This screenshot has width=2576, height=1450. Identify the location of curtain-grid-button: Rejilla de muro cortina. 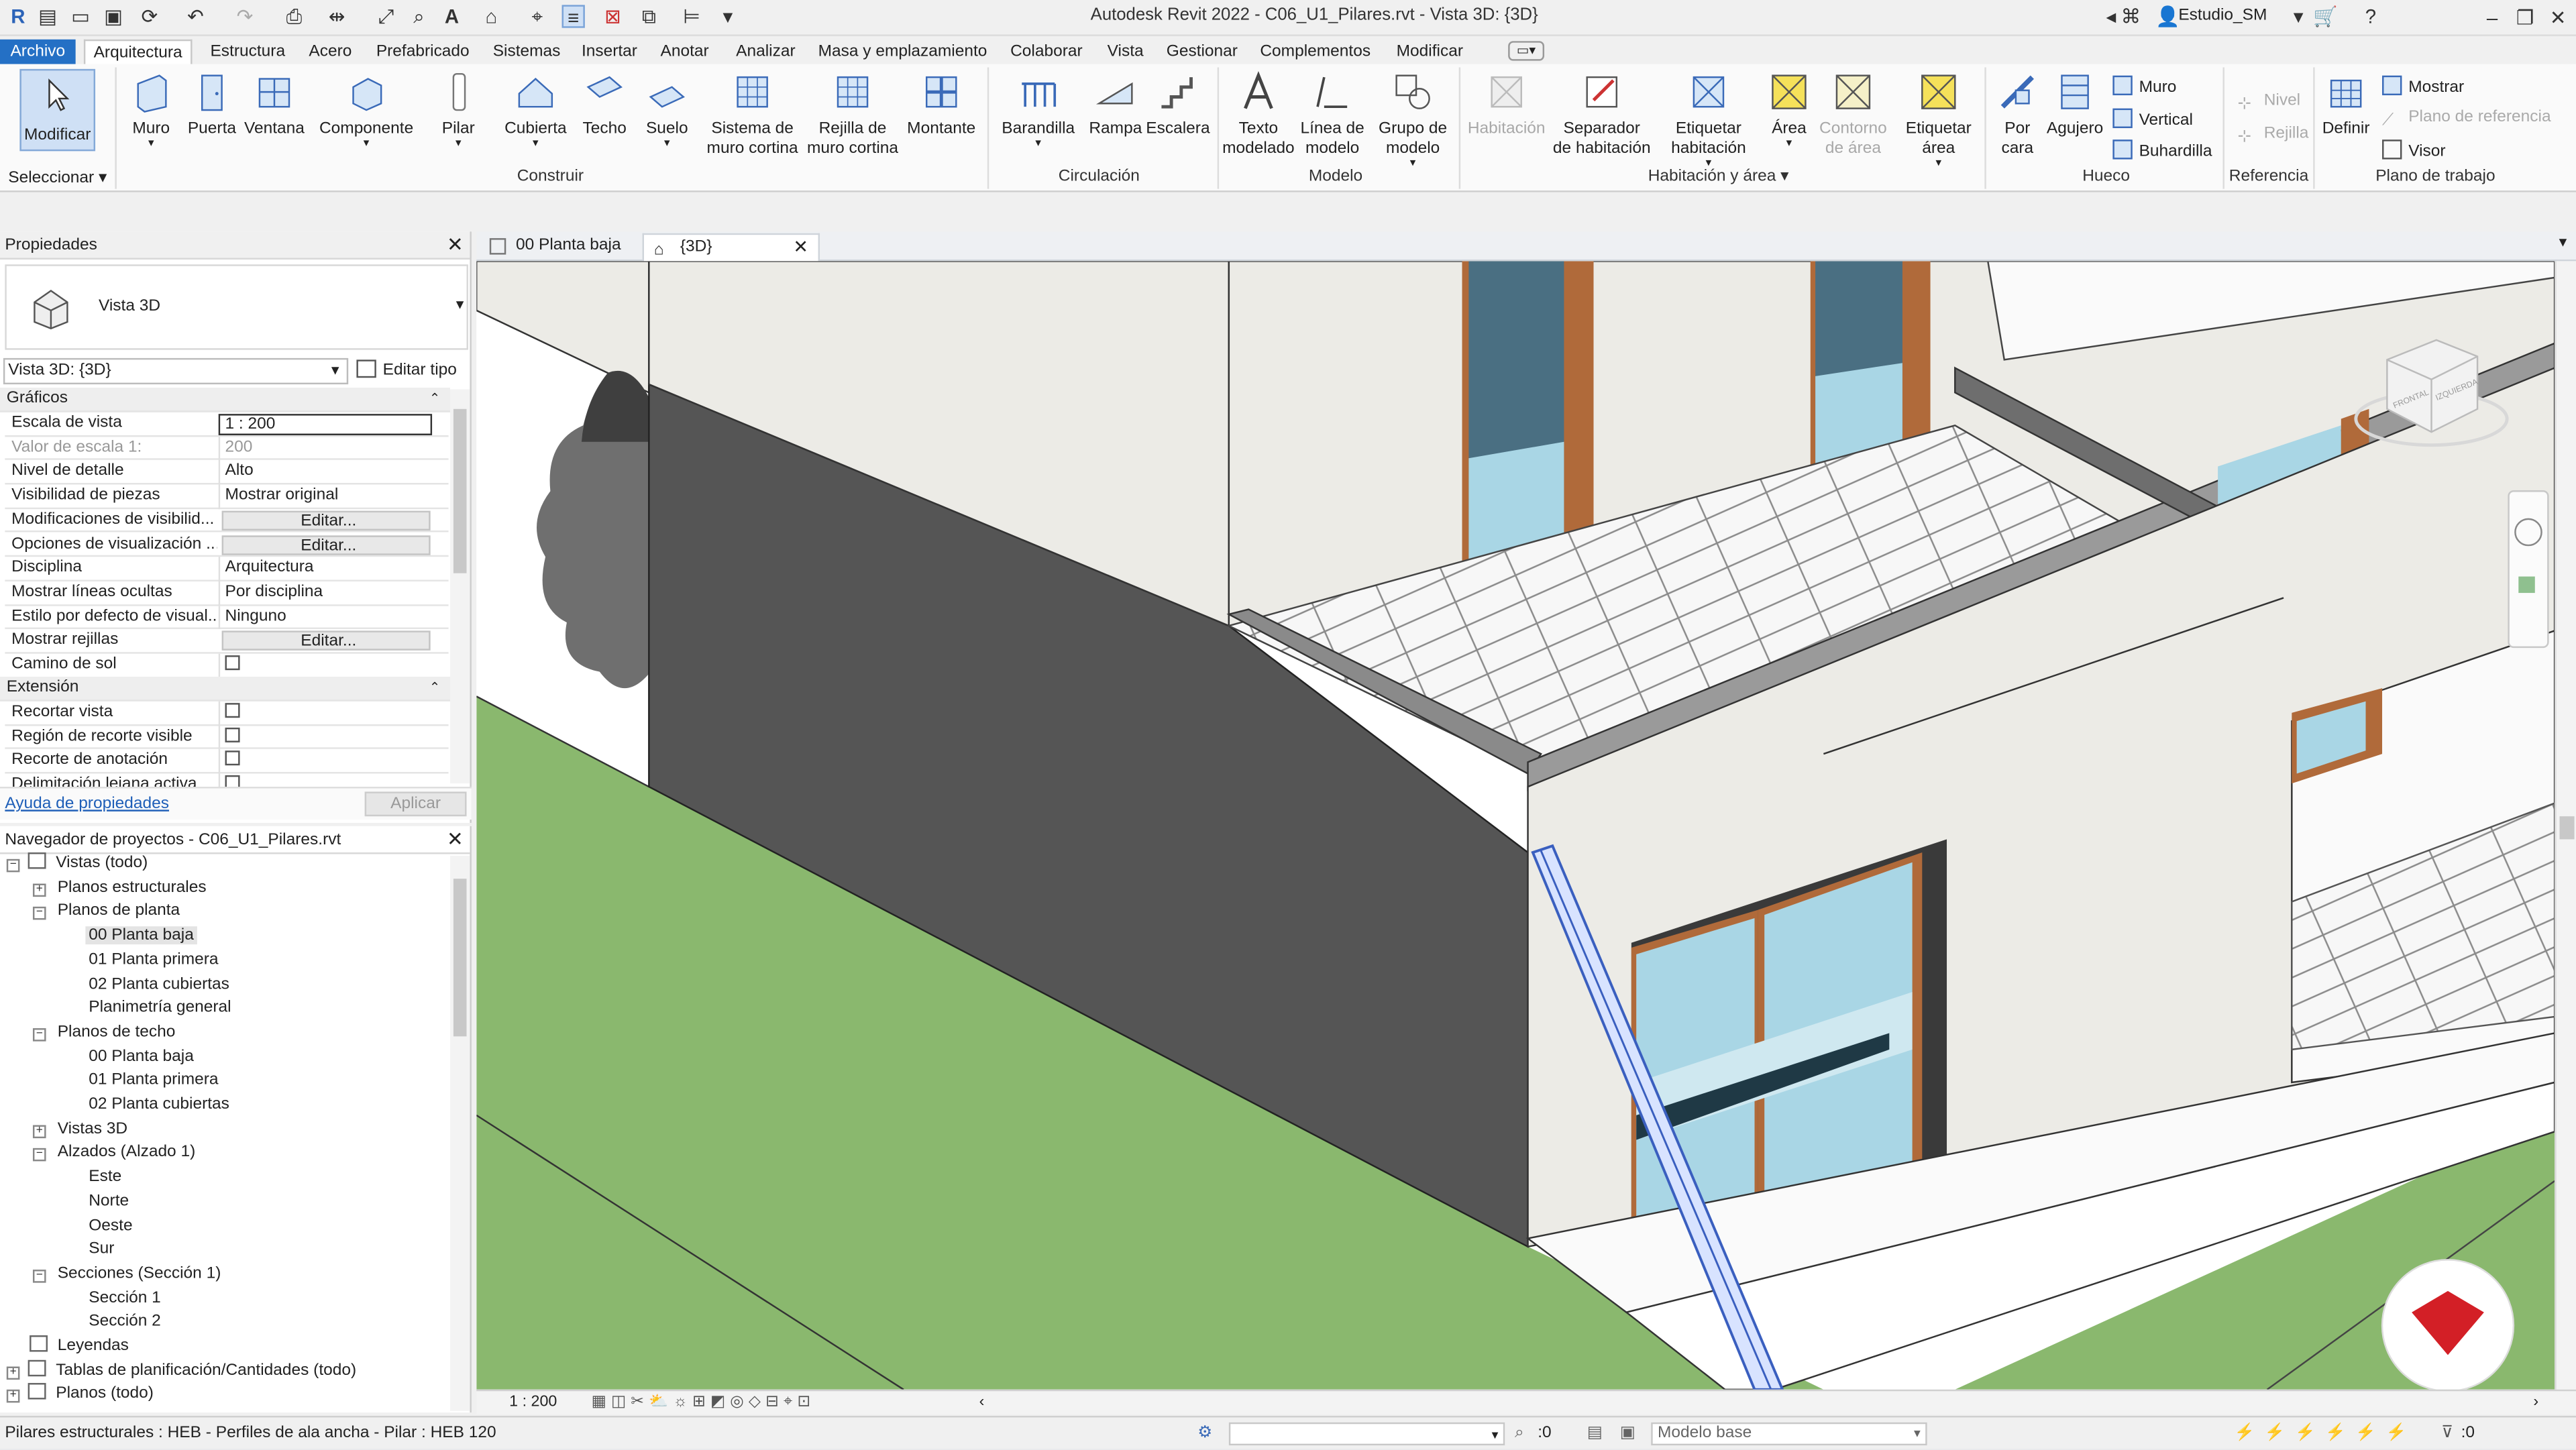
(853, 114).